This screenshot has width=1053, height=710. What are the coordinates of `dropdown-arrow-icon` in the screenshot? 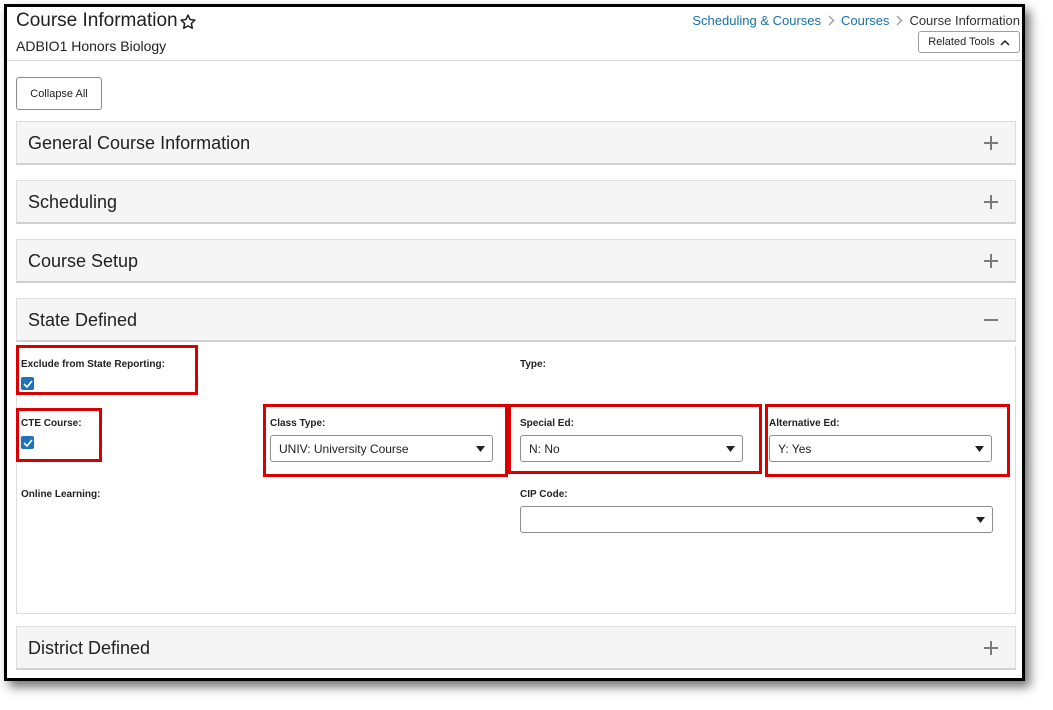 It's located at (980, 520).